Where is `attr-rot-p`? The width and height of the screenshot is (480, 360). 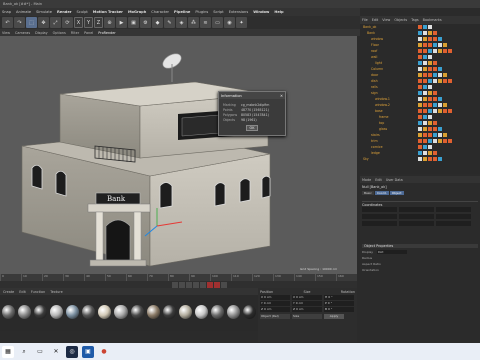 attr-rot-p is located at coordinates (453, 216).